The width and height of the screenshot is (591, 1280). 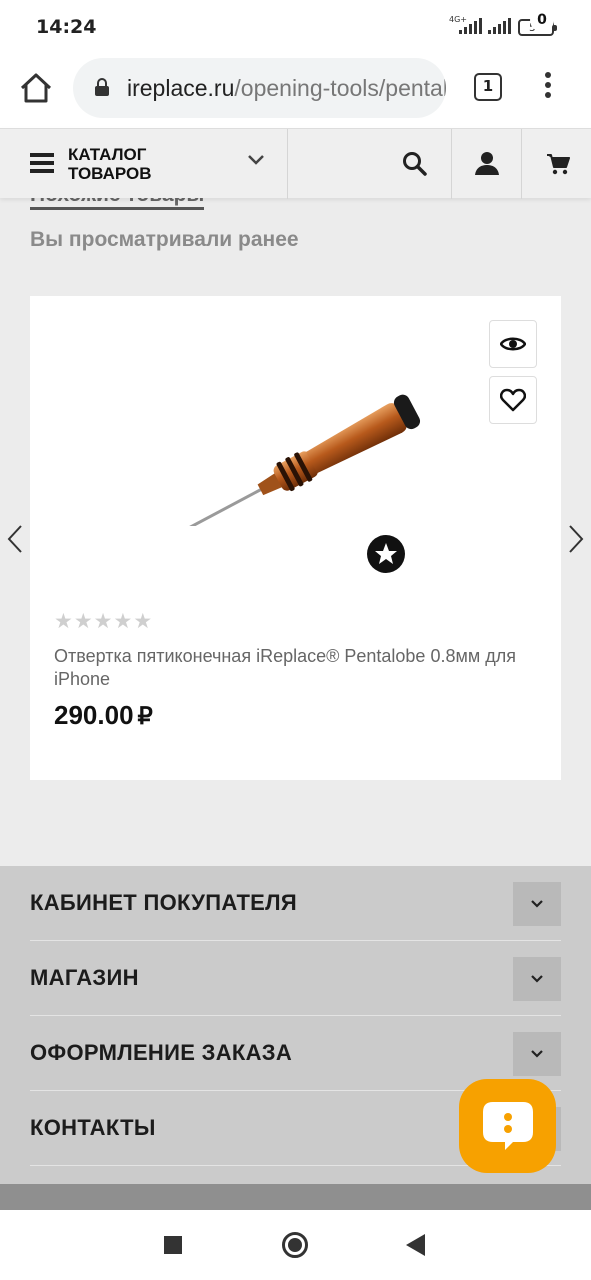 What do you see at coordinates (415, 164) in the screenshot?
I see `search-icon` at bounding box center [415, 164].